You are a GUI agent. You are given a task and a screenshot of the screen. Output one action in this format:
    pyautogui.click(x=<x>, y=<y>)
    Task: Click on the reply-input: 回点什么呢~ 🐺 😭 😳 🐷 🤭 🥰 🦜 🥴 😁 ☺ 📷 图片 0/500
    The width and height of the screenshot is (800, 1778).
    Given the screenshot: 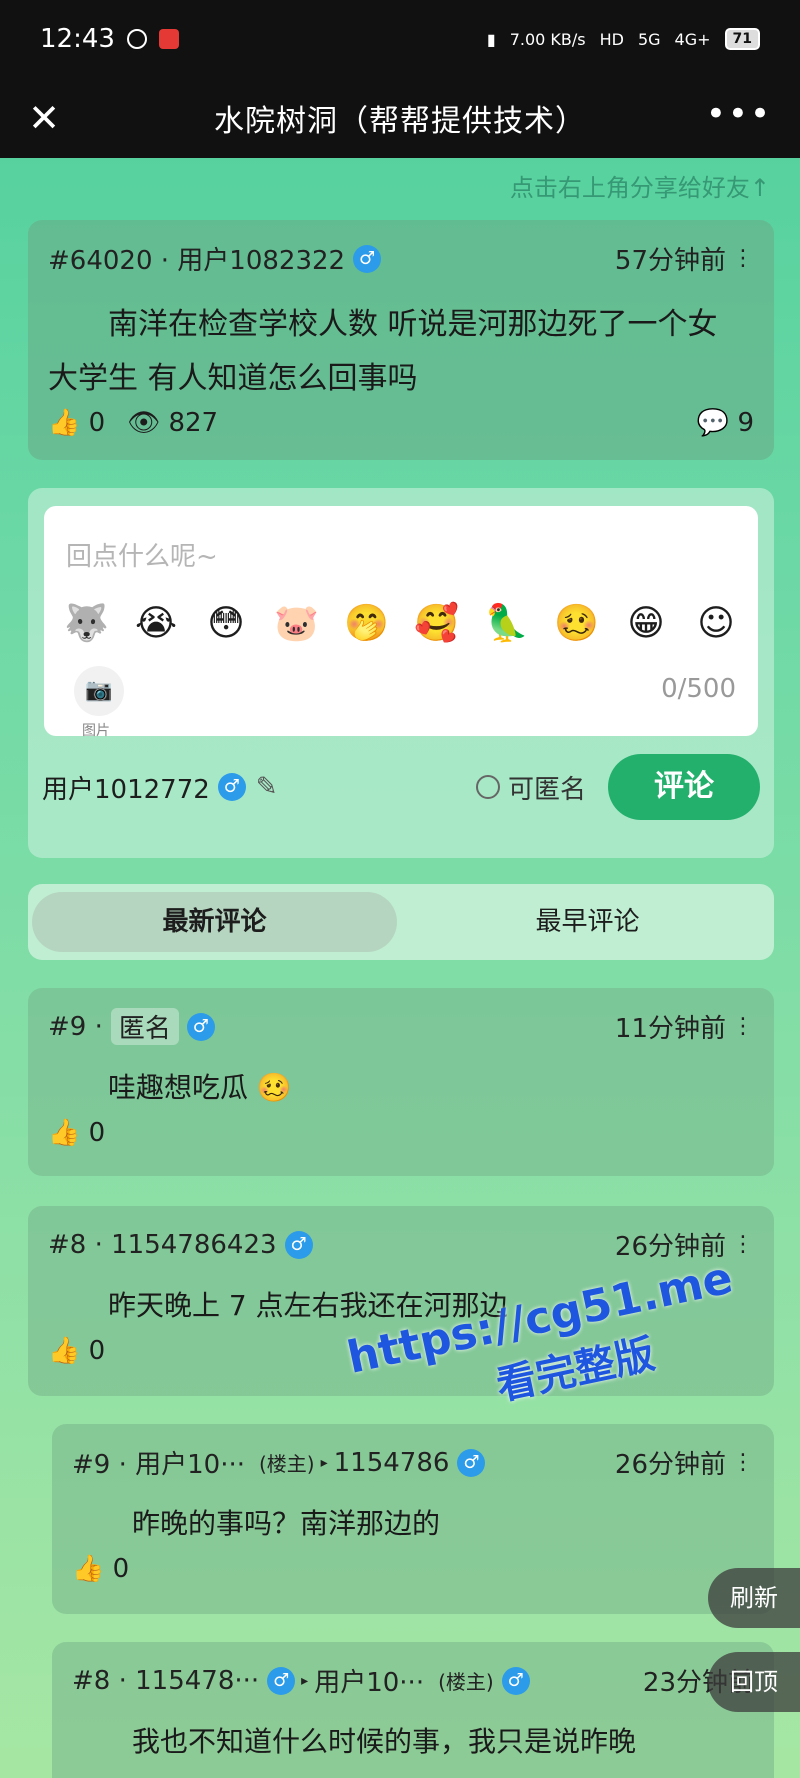 What is the action you would take?
    pyautogui.click(x=401, y=622)
    